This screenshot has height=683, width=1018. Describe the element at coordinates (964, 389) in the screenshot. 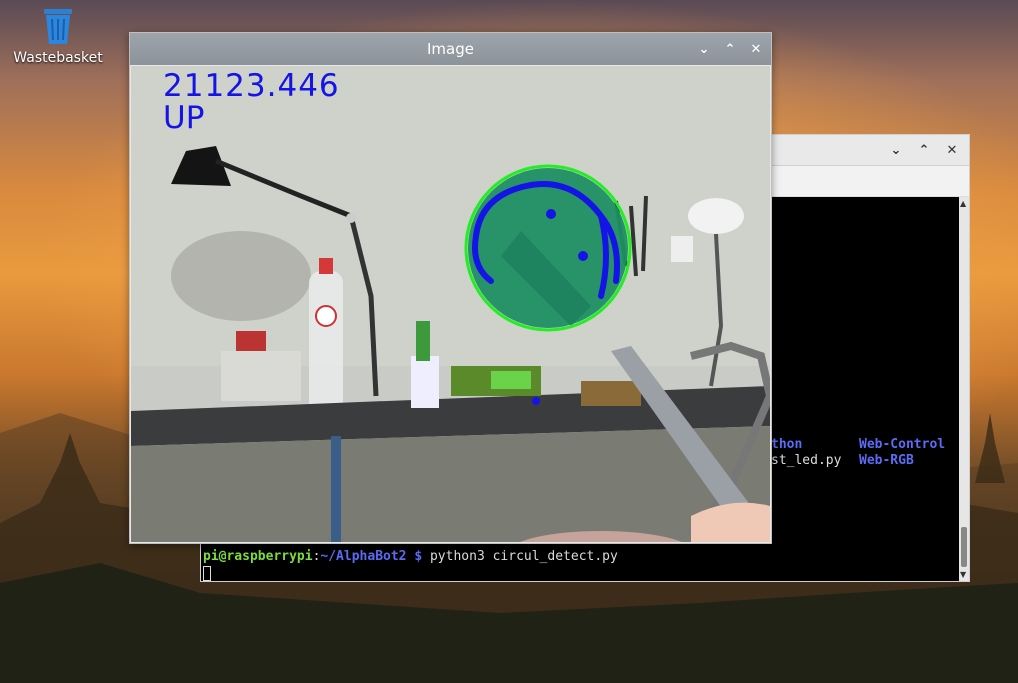

I see `terminal-scrollbar: ▲ ▼` at that location.